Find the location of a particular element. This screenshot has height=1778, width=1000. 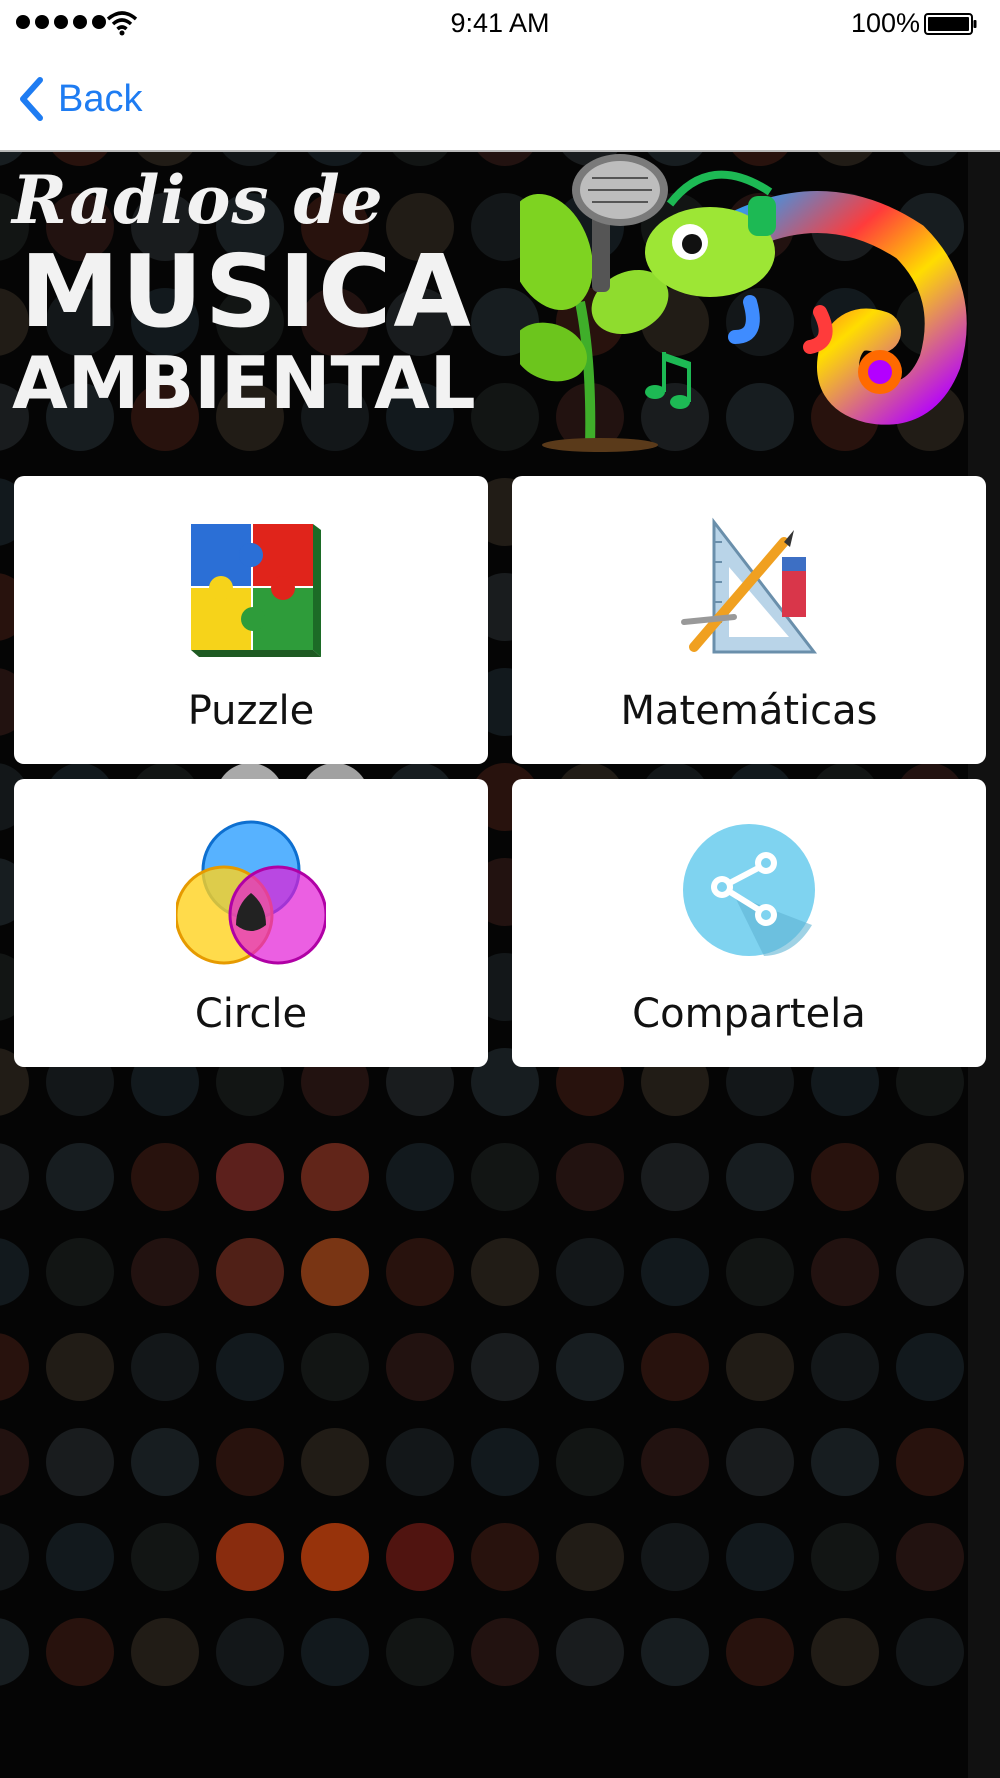

menu-tile-circle: Circle is located at coordinates (251, 923).